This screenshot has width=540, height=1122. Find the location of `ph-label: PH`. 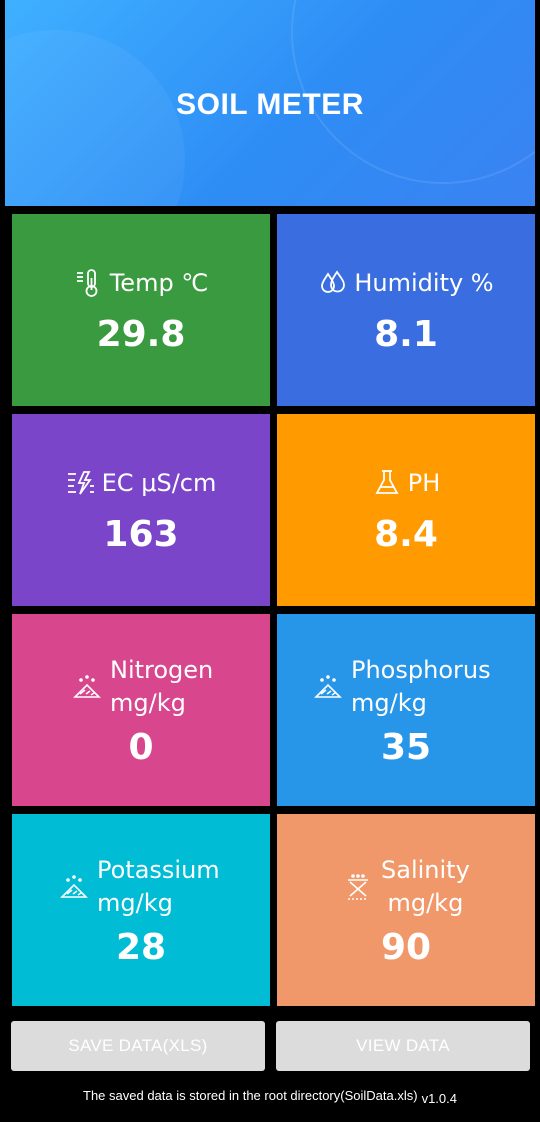

ph-label: PH is located at coordinates (424, 483).